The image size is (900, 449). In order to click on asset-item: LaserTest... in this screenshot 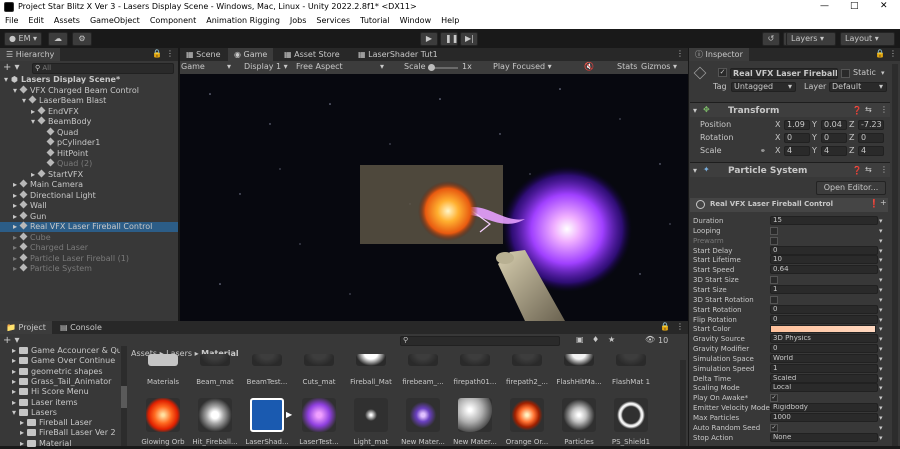, I will do `click(319, 422)`.